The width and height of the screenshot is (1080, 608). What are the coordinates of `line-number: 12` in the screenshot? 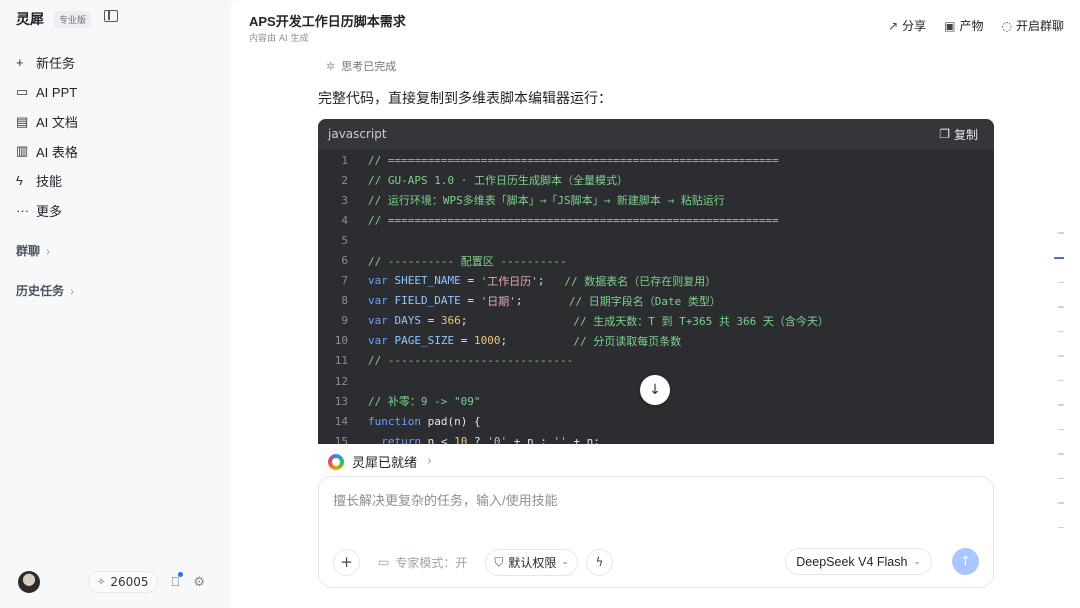 It's located at (341, 381).